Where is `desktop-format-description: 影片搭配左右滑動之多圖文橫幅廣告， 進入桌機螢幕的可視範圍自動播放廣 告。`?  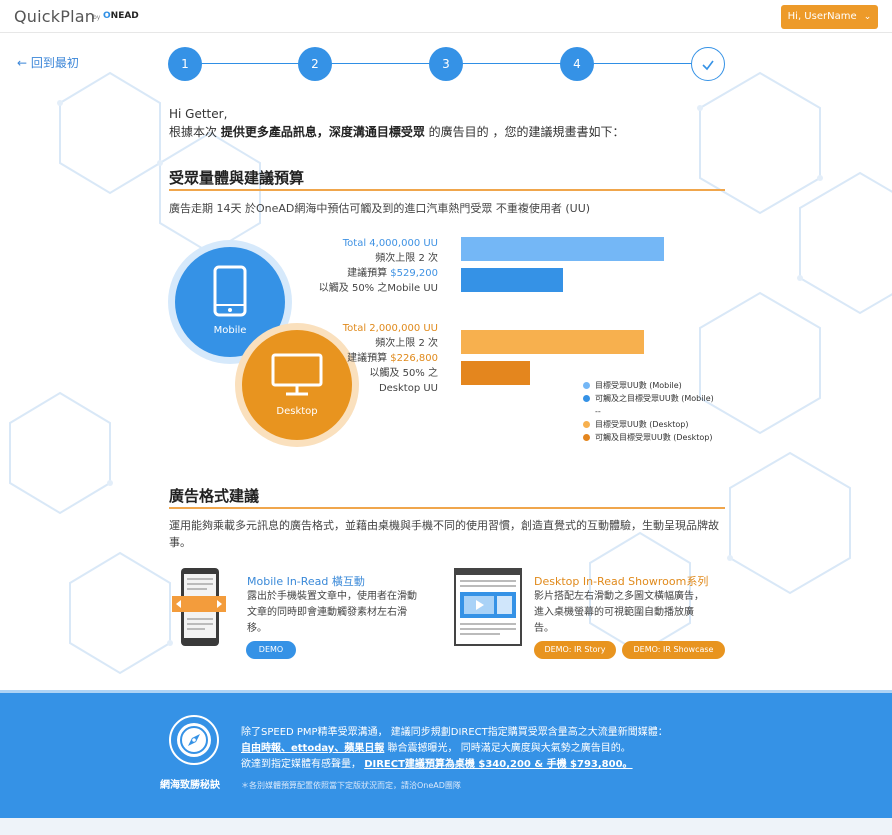 desktop-format-description: 影片搭配左右滑動之多圖文橫幅廣告， 進入桌機螢幕的可視範圍自動播放廣 告。 is located at coordinates (619, 613).